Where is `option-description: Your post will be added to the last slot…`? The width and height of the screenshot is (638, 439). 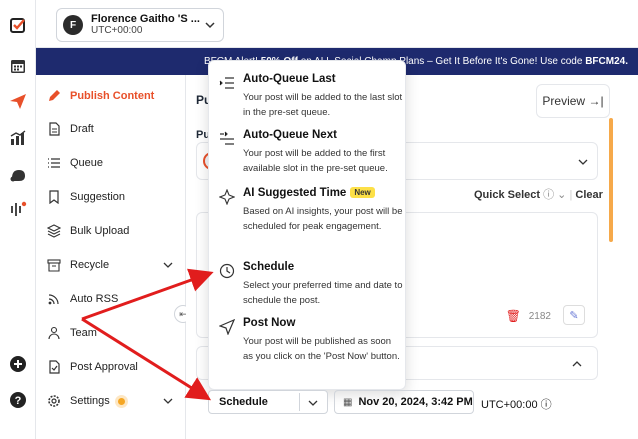 option-description: Your post will be added to the last slot… is located at coordinates (323, 105).